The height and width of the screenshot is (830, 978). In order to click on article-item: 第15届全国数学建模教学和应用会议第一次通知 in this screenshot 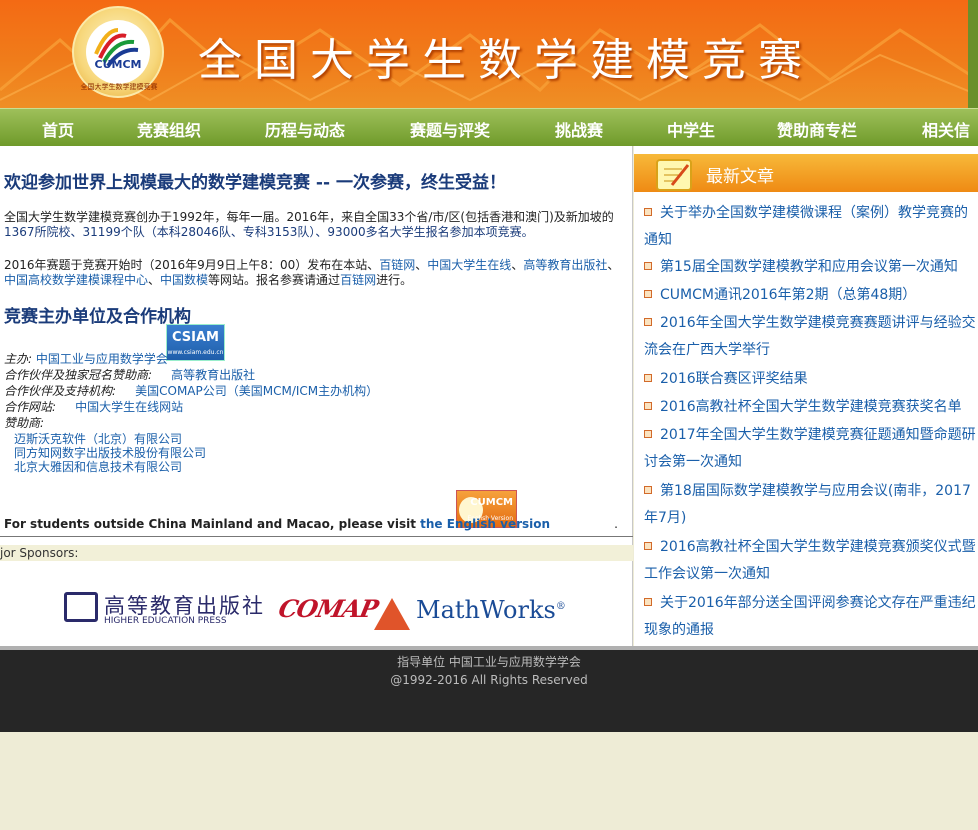, I will do `click(810, 267)`.